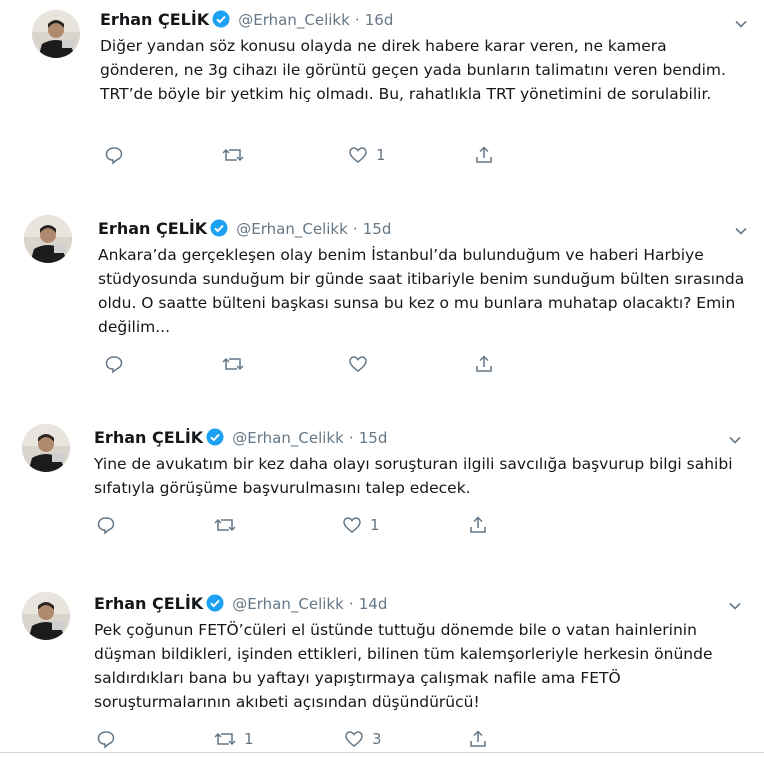 This screenshot has width=764, height=758. I want to click on tweet-header: Erhan ÇELİK @Erhan_Celikk · 16d, so click(246, 21).